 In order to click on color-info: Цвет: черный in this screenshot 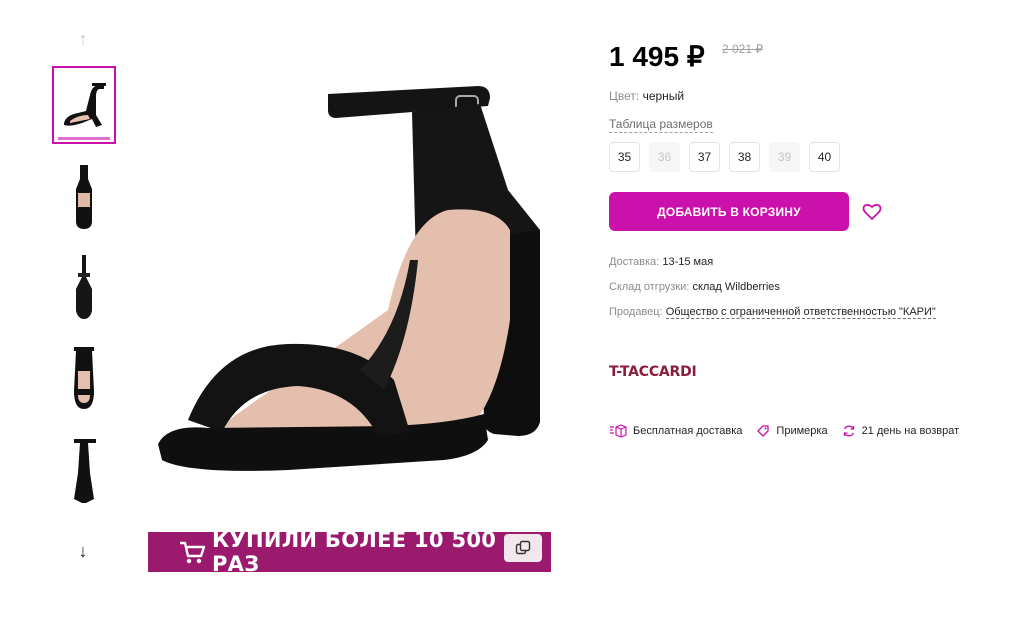, I will do `click(646, 96)`.